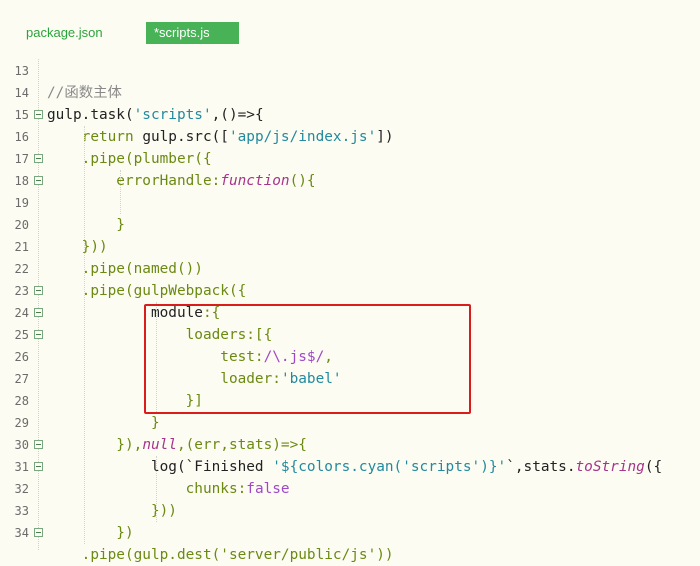 This screenshot has width=700, height=566. I want to click on code-token: ,(err,stats)=>{, so click(241, 445).